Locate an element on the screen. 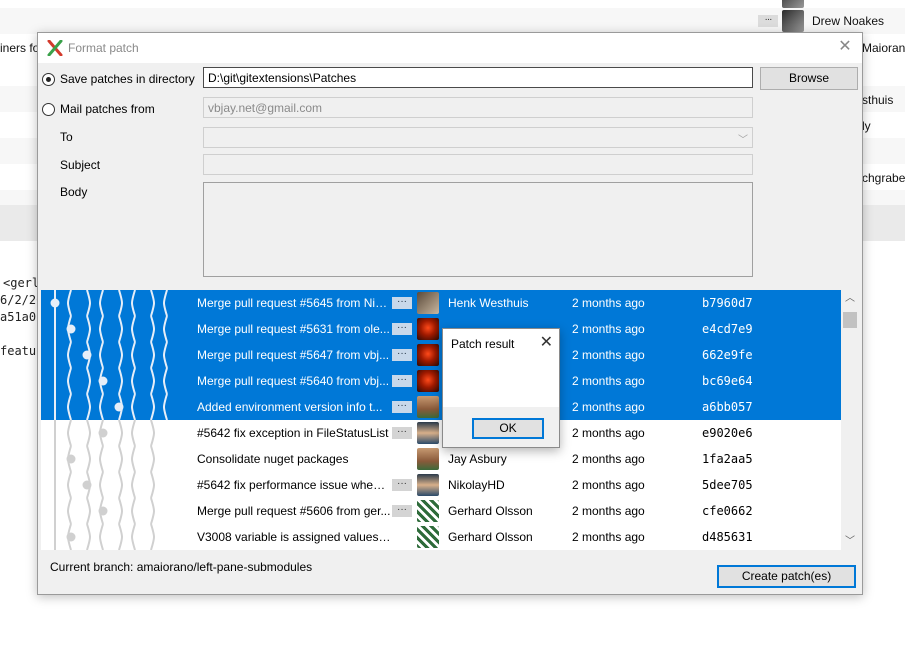 The height and width of the screenshot is (664, 905). dialog-title: Format patch is located at coordinates (103, 48).